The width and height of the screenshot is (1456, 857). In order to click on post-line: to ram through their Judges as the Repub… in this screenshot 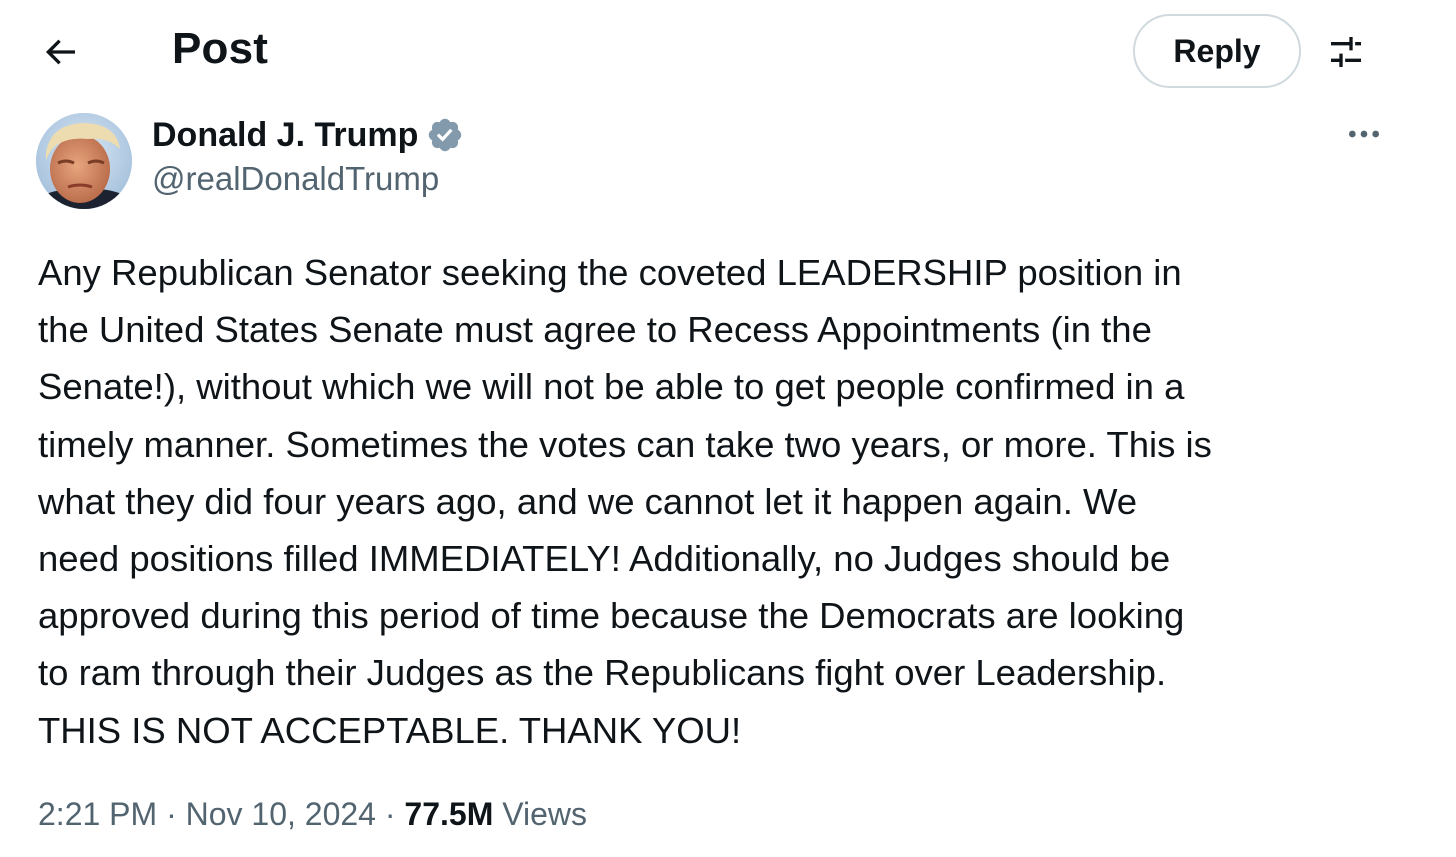, I will do `click(602, 673)`.